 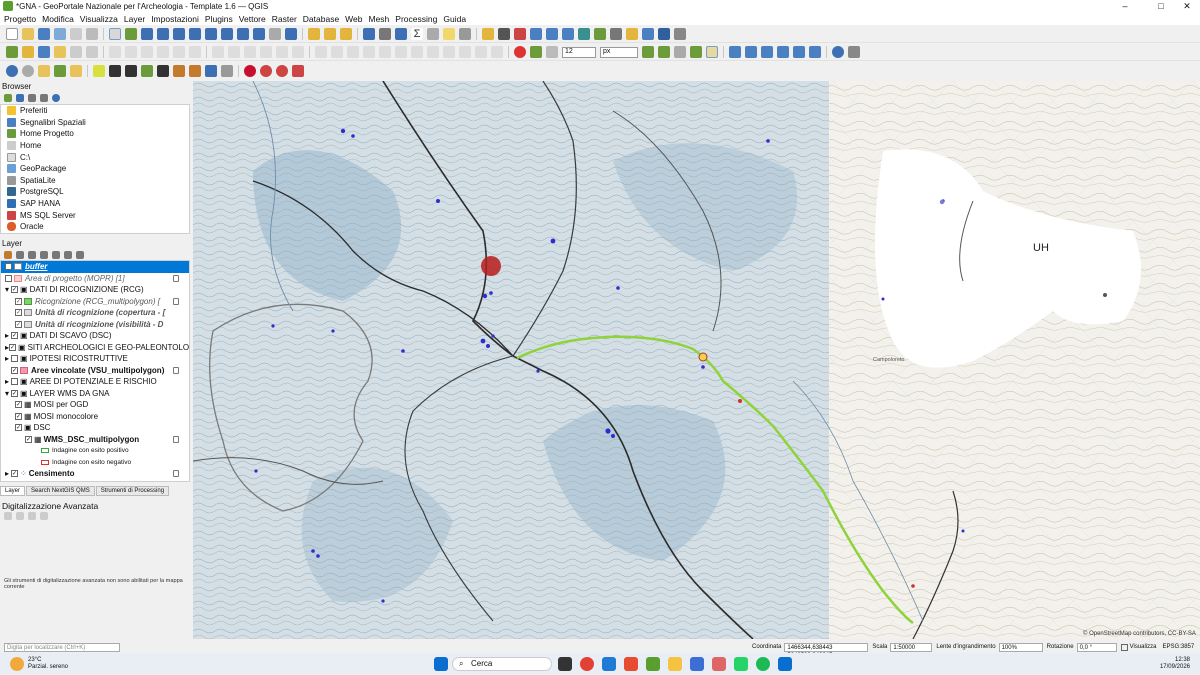 What do you see at coordinates (92, 52) in the screenshot?
I see `vertex-tool-icon` at bounding box center [92, 52].